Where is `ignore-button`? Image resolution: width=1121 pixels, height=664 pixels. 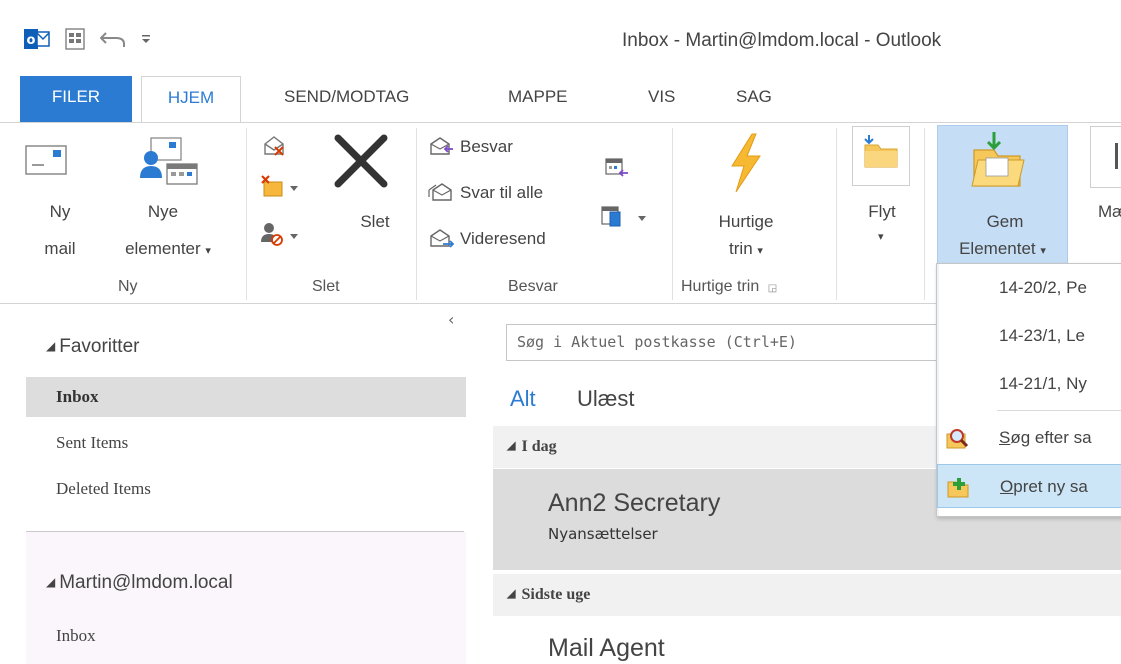 ignore-button is located at coordinates (274, 148).